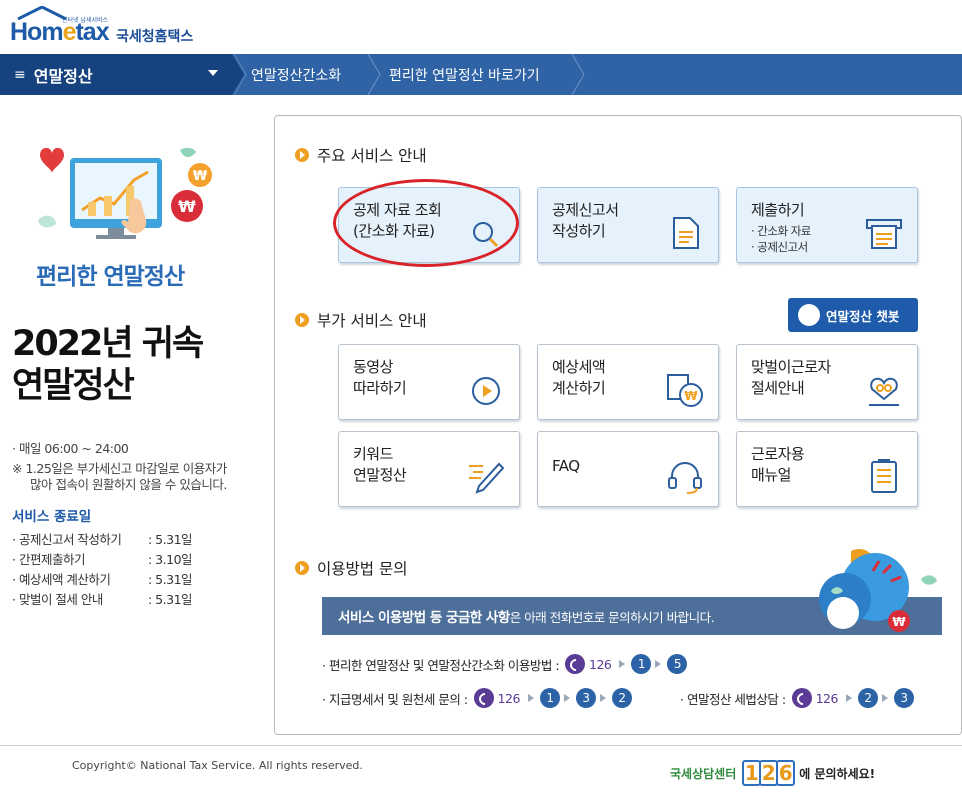 This screenshot has height=793, width=962. What do you see at coordinates (67, 539) in the screenshot?
I see `end-date-service: · 공제신고서 작성하기` at bounding box center [67, 539].